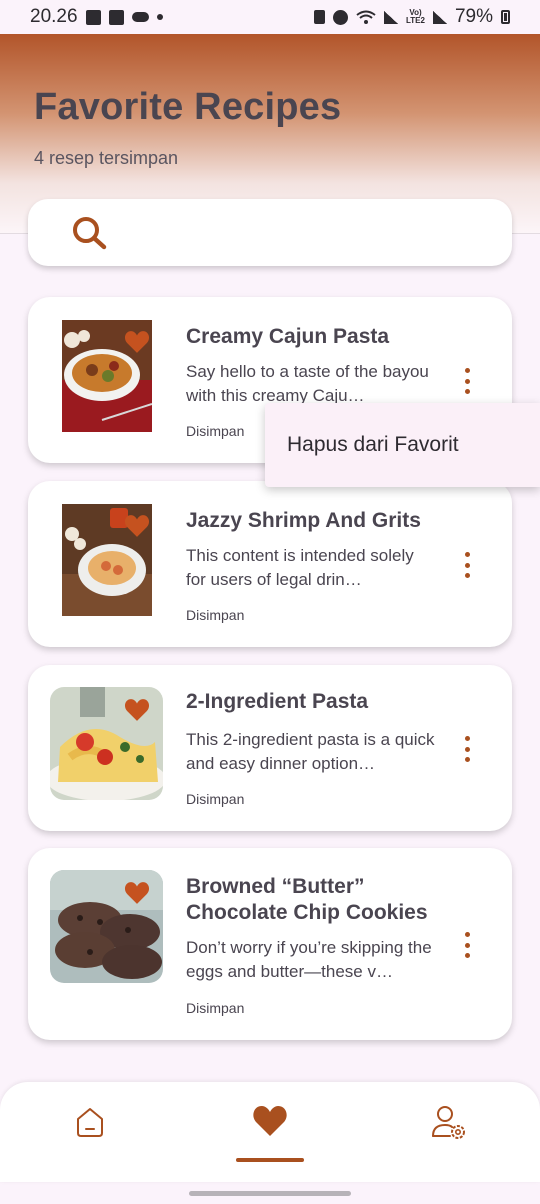  What do you see at coordinates (373, 445) in the screenshot?
I see `remove-from-favorites-menu-item: Hapus dari Favorit` at bounding box center [373, 445].